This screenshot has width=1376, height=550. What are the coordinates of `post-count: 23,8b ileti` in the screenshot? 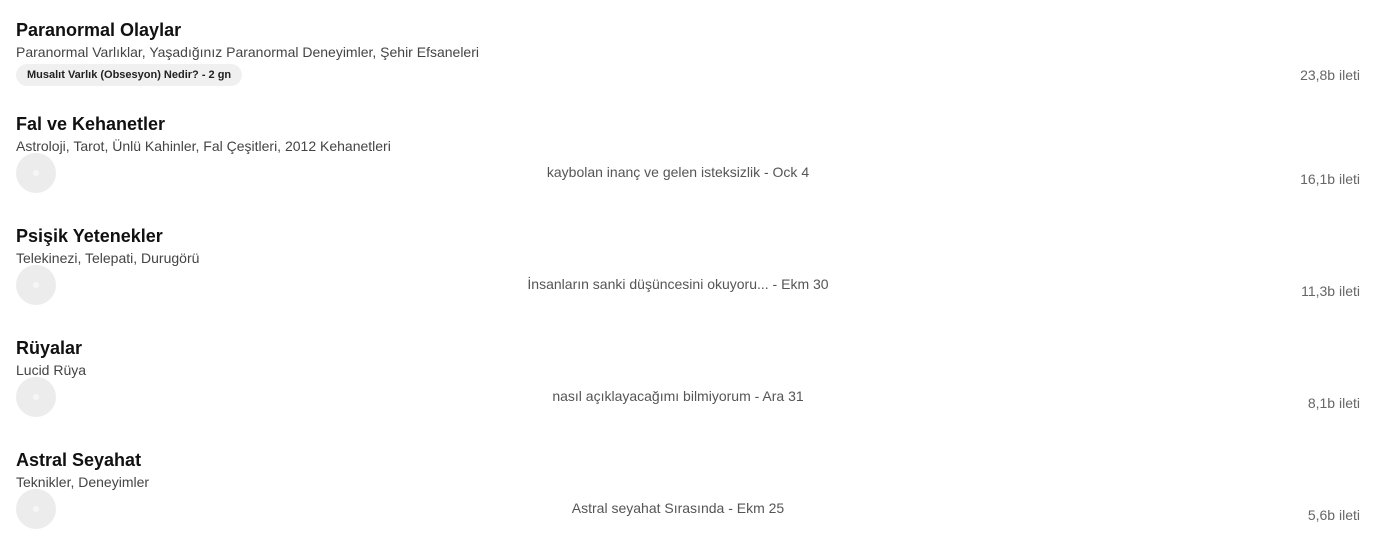 It's located at (1330, 75).